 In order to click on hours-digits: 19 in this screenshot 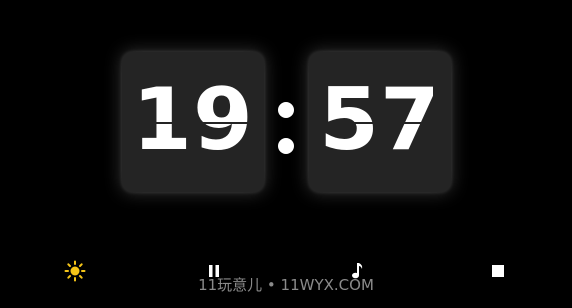, I will do `click(193, 120)`.